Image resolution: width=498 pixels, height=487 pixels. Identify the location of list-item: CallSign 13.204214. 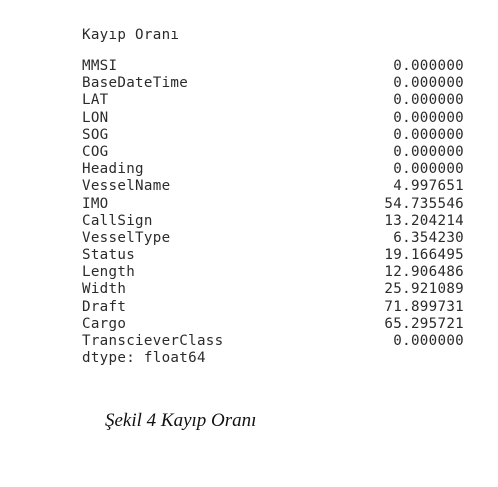
(278, 221).